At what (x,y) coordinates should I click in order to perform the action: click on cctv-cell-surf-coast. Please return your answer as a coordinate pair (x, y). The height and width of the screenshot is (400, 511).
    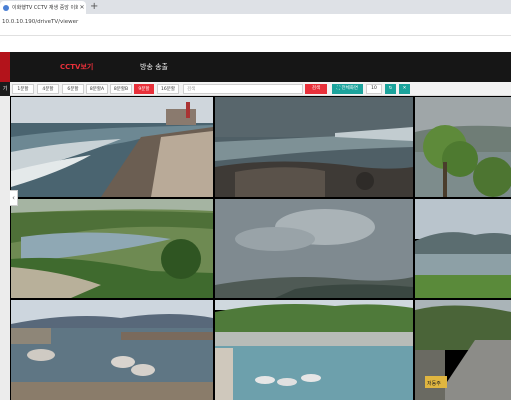
    Looking at the image, I should click on (112, 147).